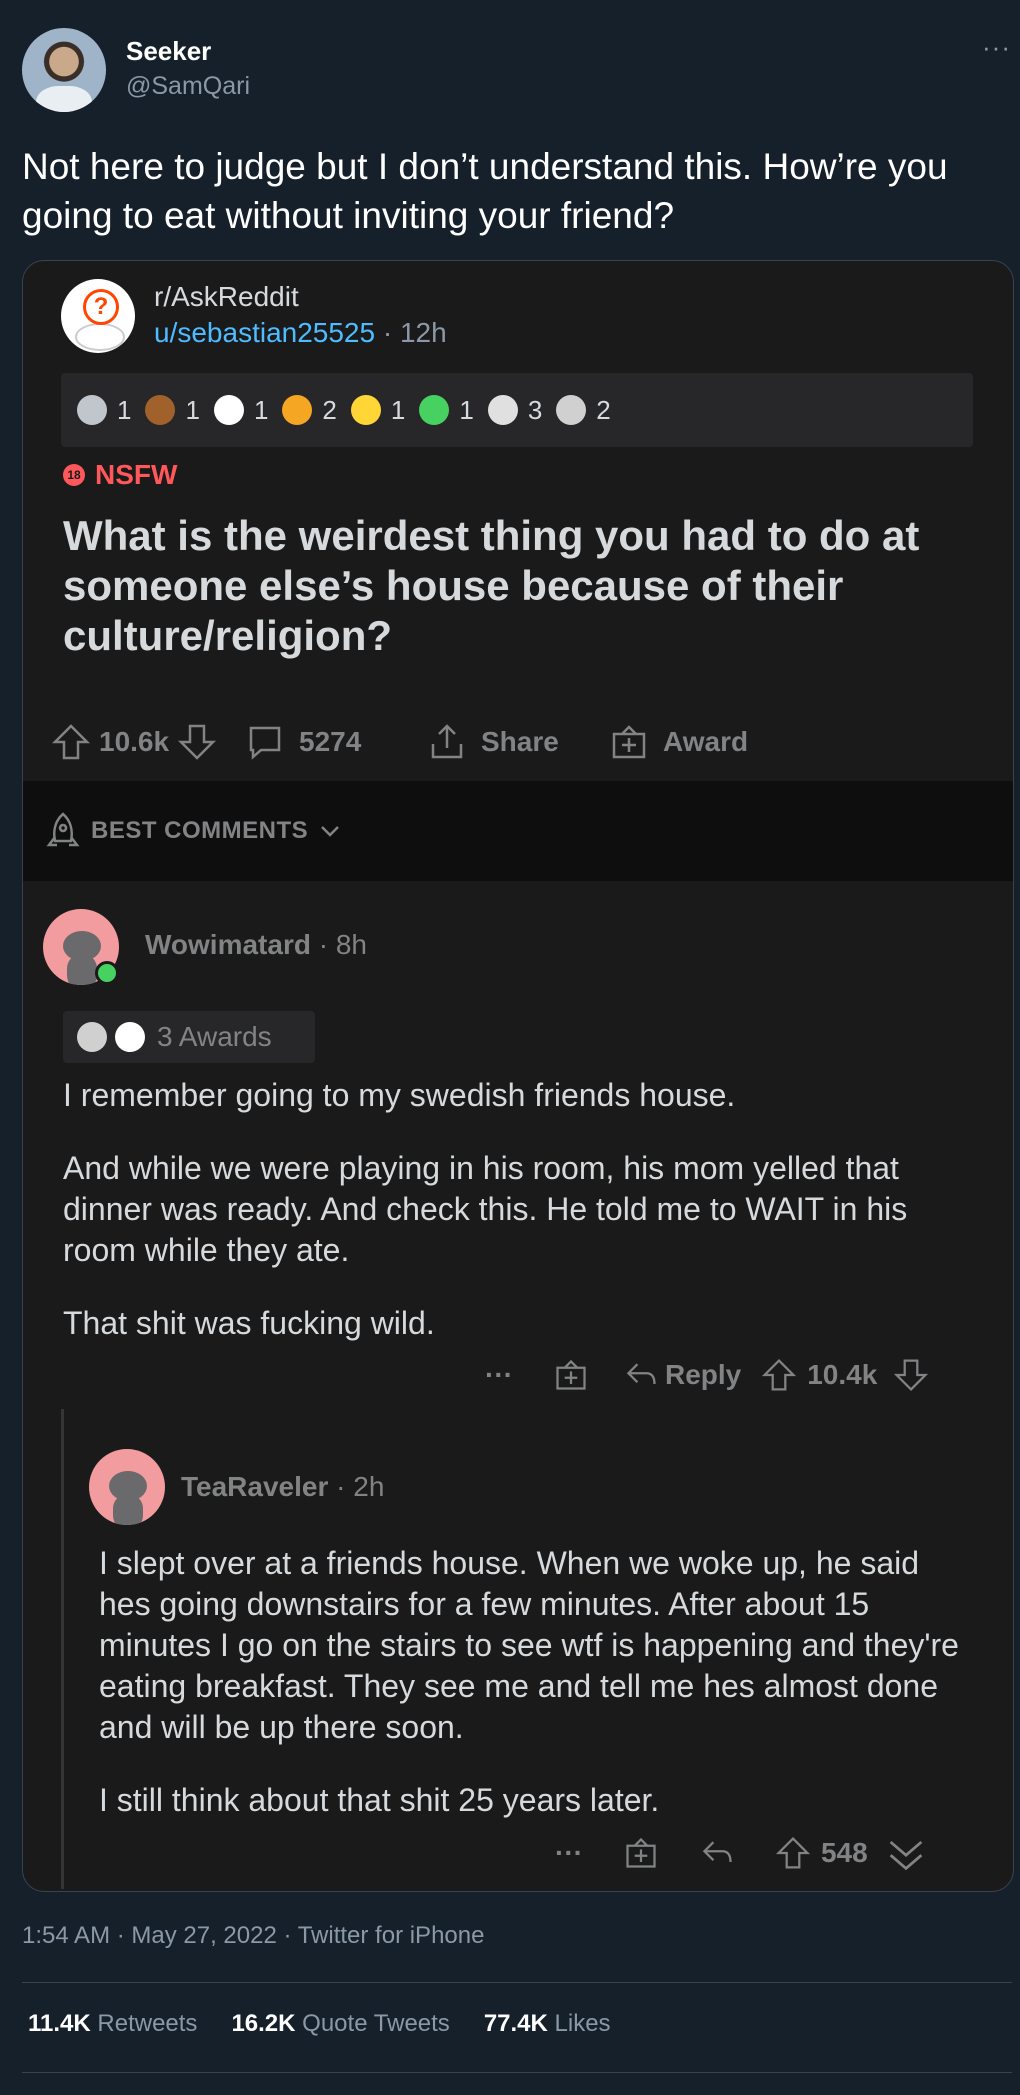 The image size is (1020, 2095). I want to click on comment-paragraph: That shit was fucking wild., so click(249, 1323).